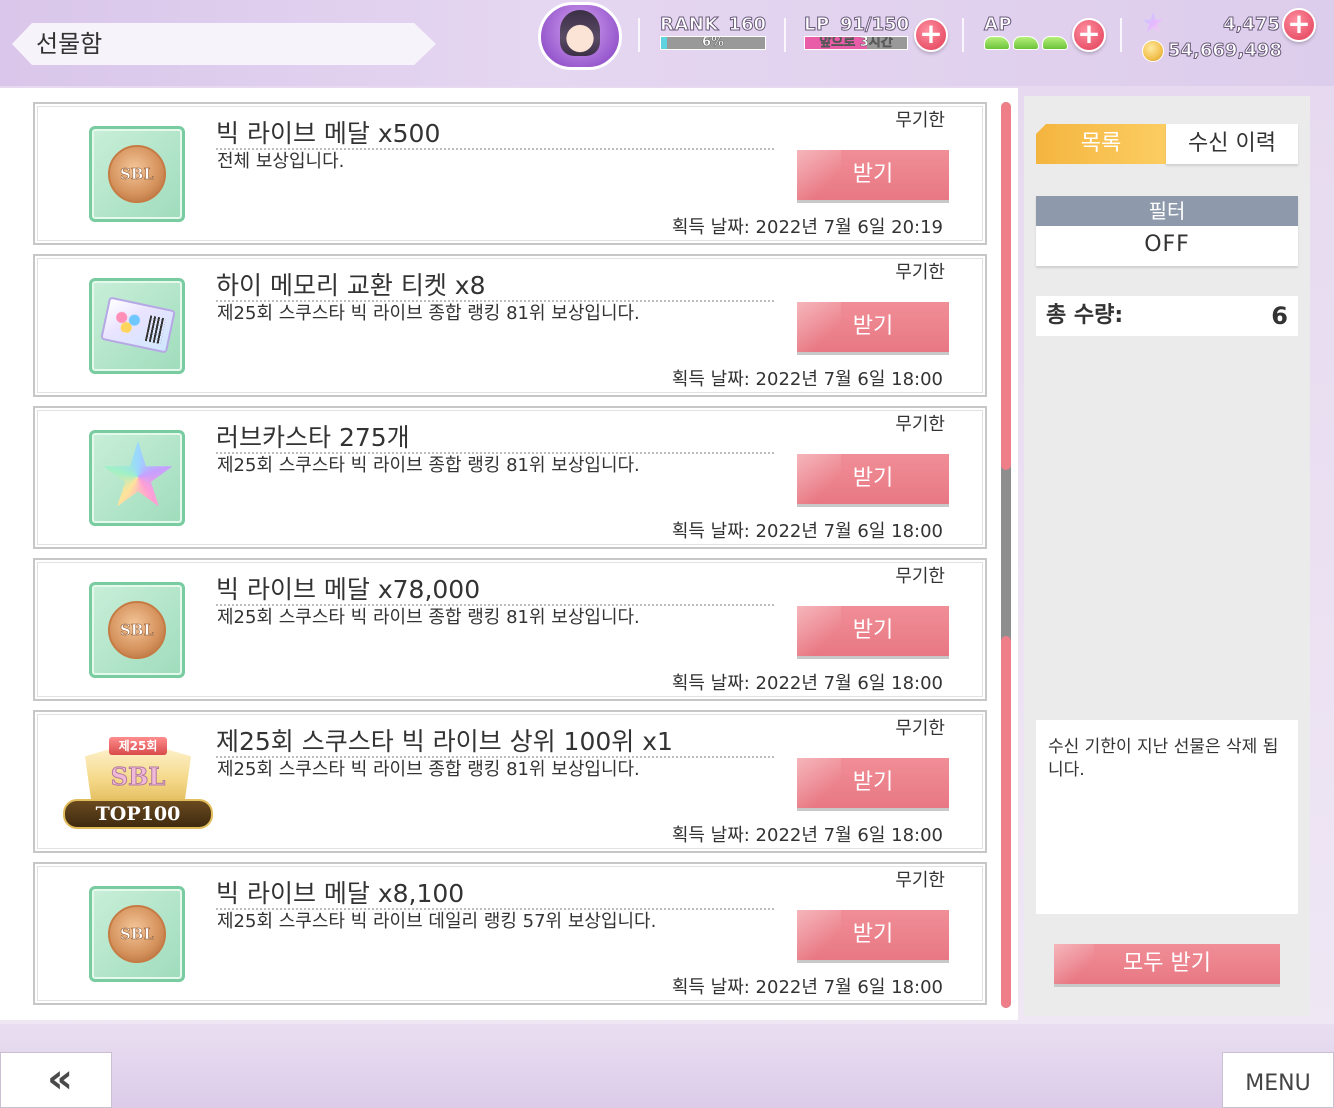 This screenshot has width=1334, height=1108. Describe the element at coordinates (1232, 144) in the screenshot. I see `tab-history: 수신 이력` at that location.